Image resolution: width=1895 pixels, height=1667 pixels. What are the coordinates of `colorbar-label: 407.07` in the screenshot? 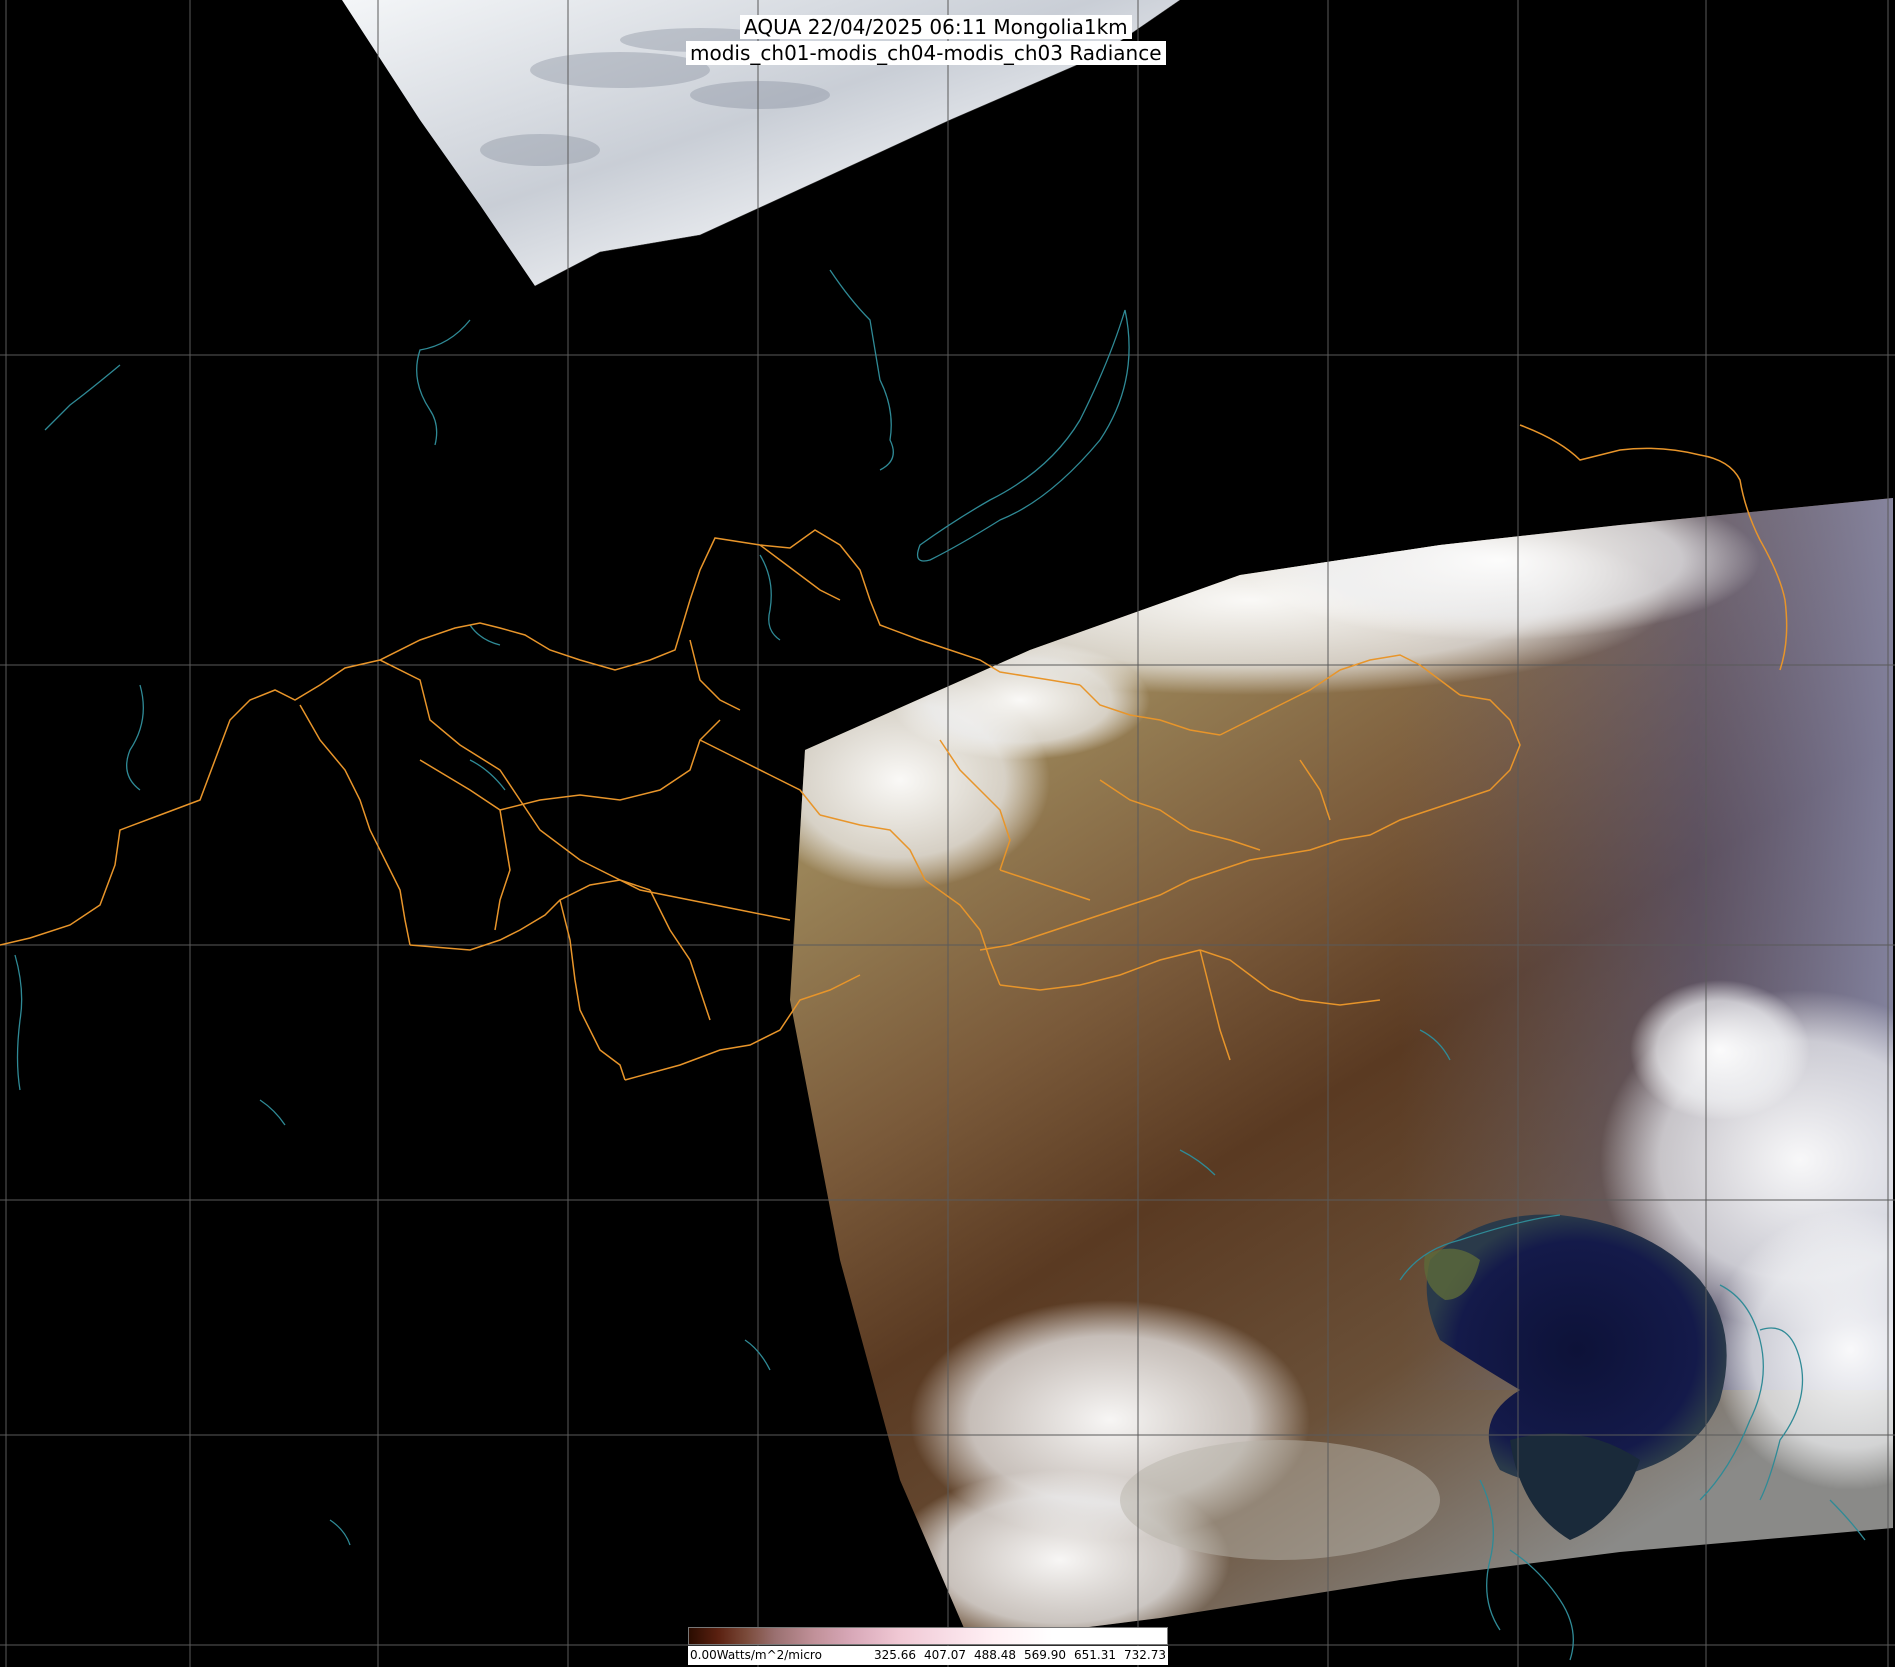 It's located at (945, 1655).